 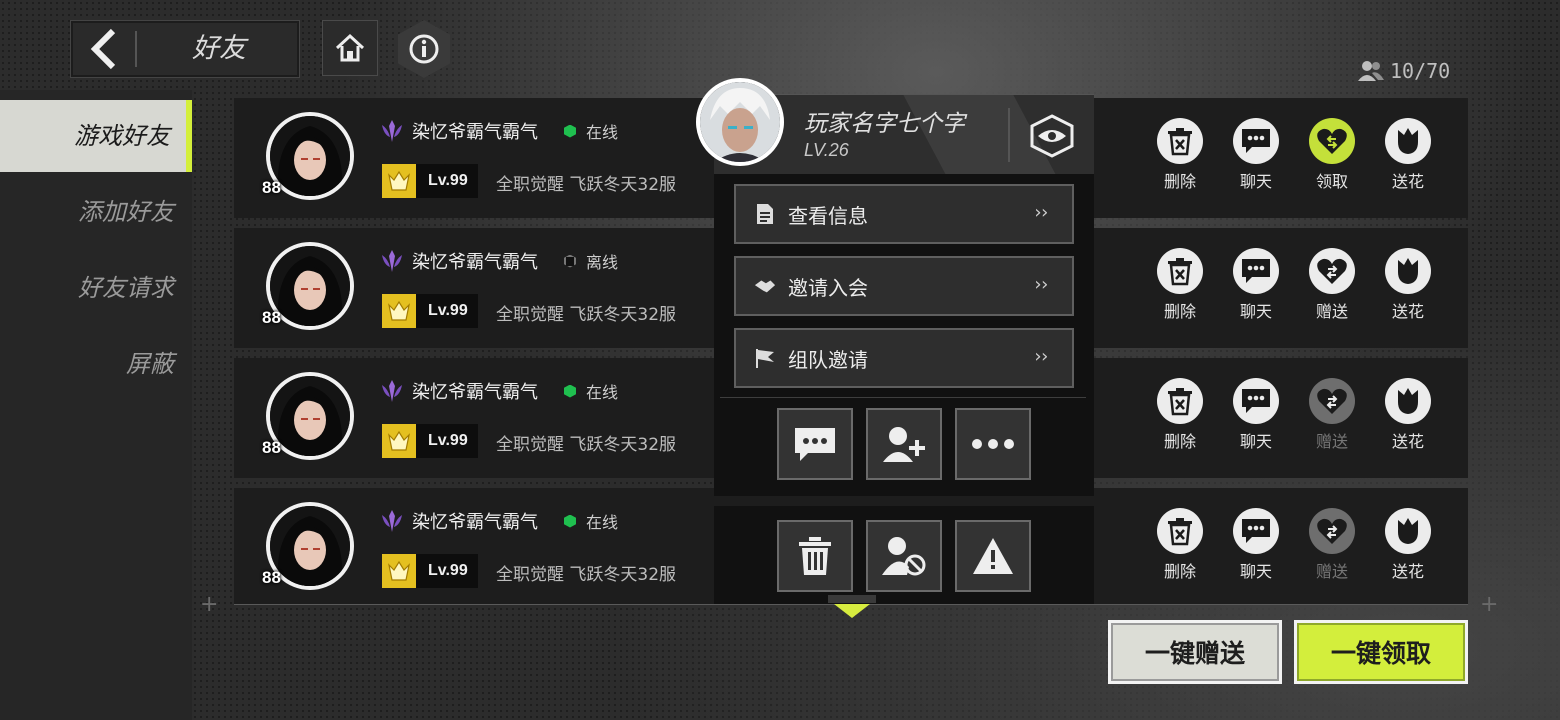 What do you see at coordinates (740, 122) in the screenshot?
I see `player-avatar` at bounding box center [740, 122].